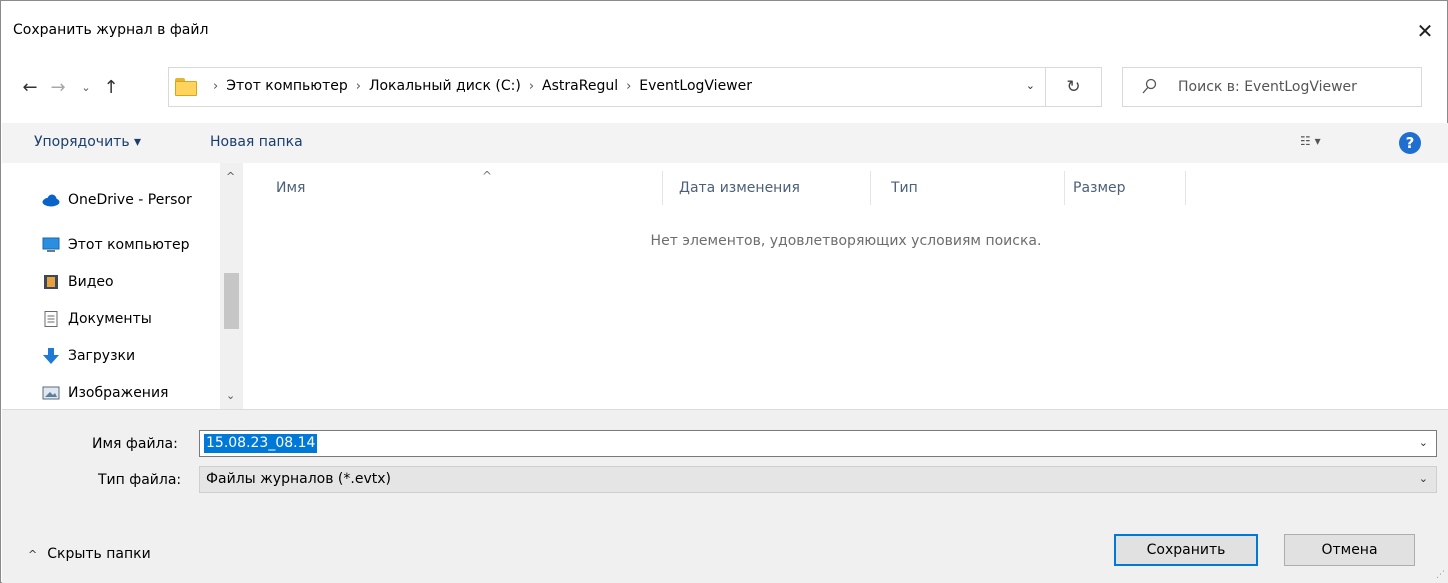  Describe the element at coordinates (1349, 550) in the screenshot. I see `cancel-button: Отмена` at that location.